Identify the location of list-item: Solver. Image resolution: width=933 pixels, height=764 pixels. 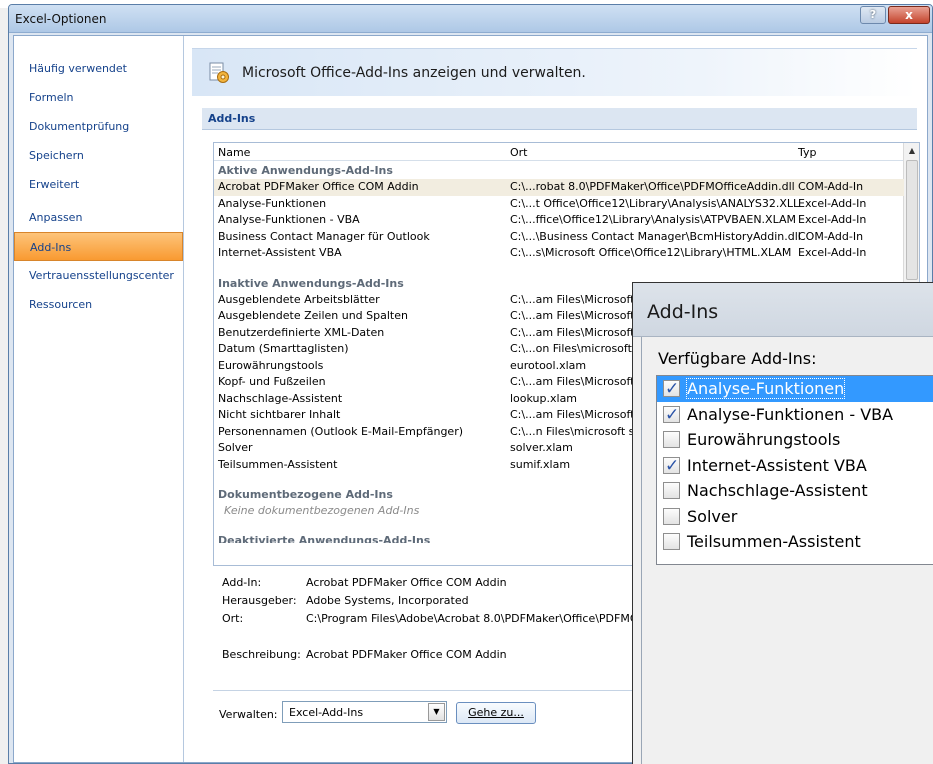
(795, 517).